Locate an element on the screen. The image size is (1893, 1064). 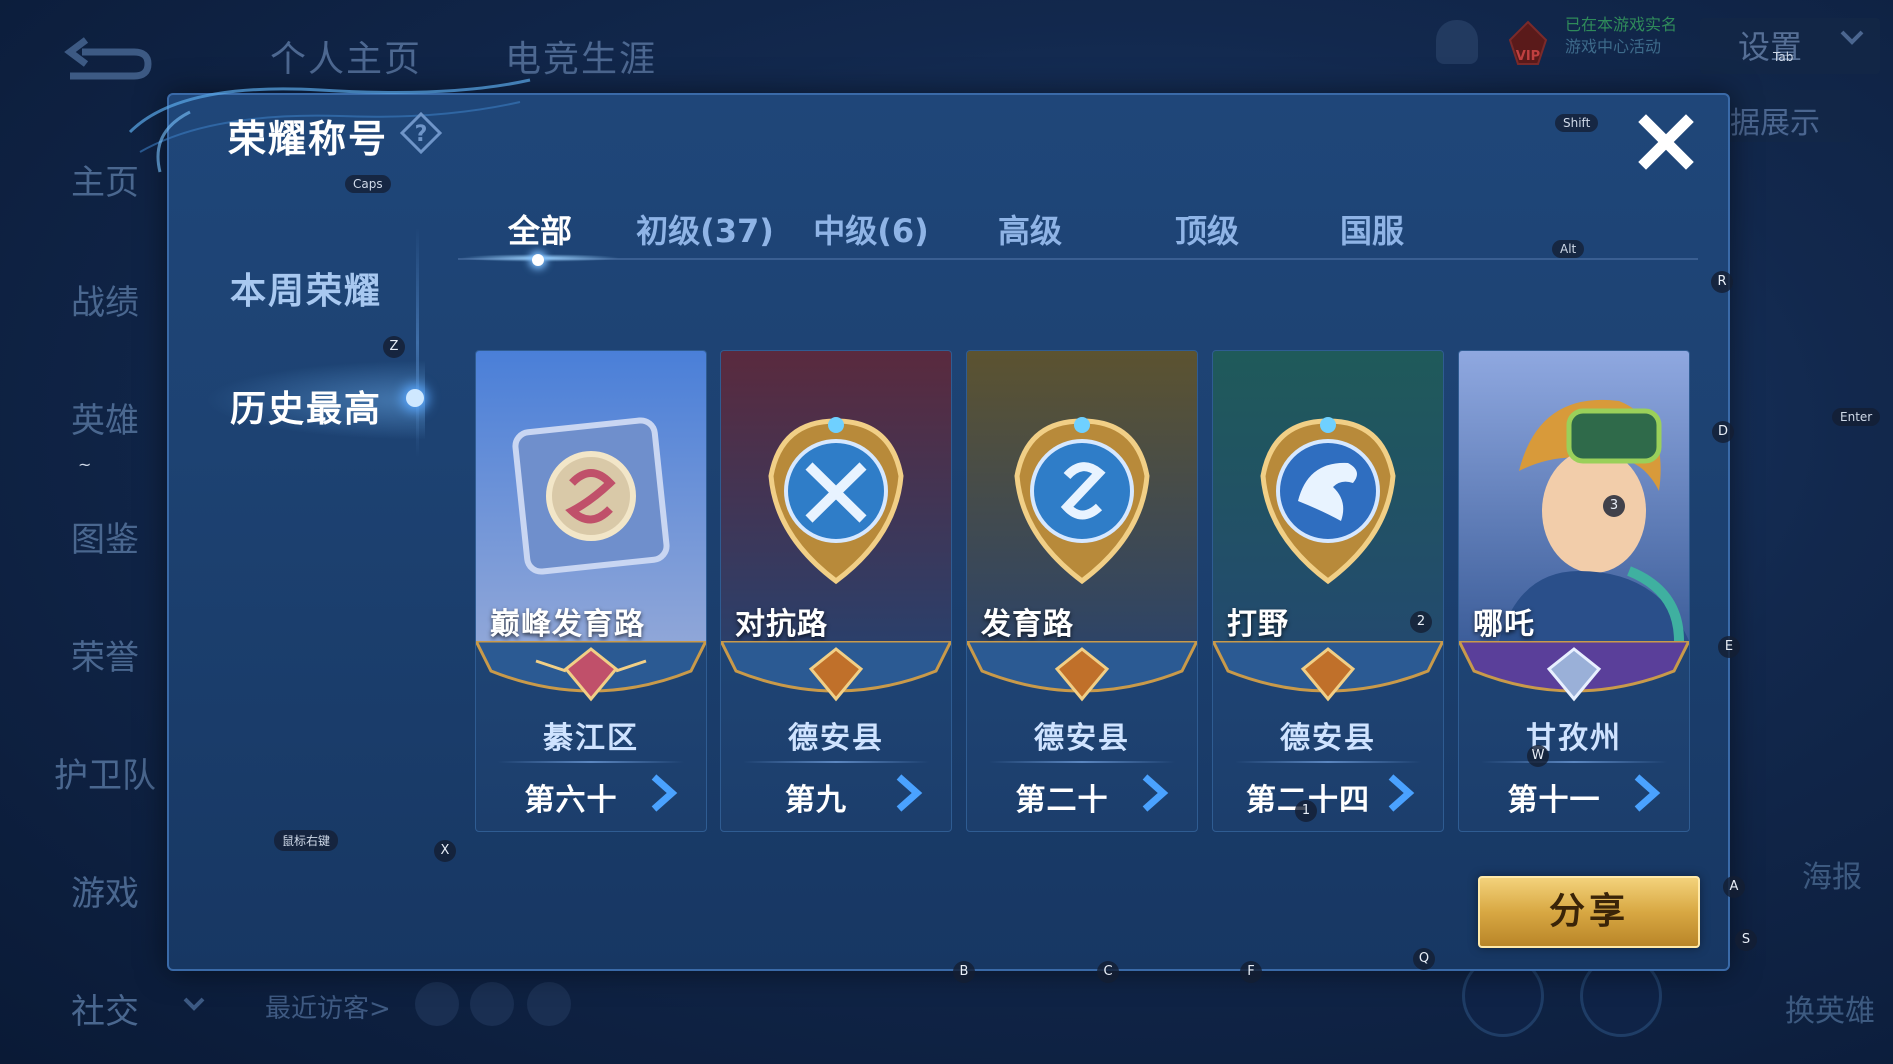
keyhint-alt: Alt is located at coordinates (1568, 249).